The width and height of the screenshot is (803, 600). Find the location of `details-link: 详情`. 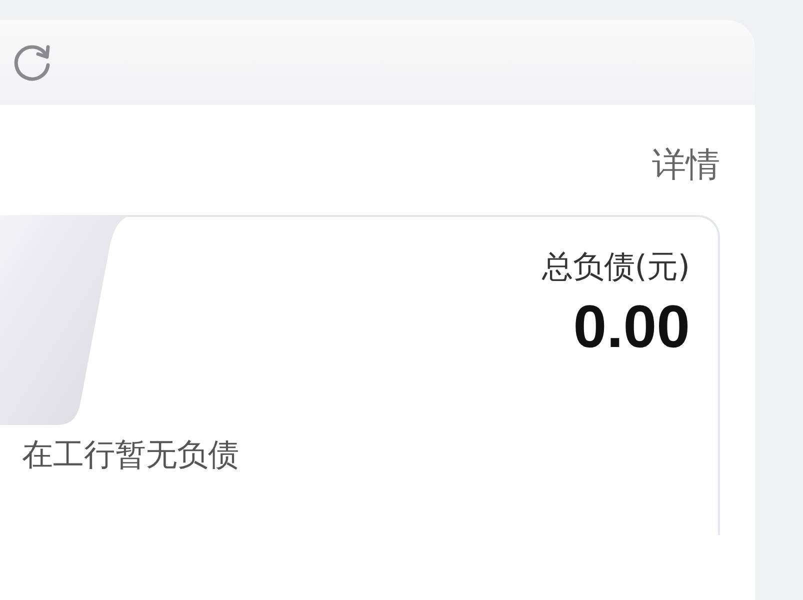

details-link: 详情 is located at coordinates (686, 180).